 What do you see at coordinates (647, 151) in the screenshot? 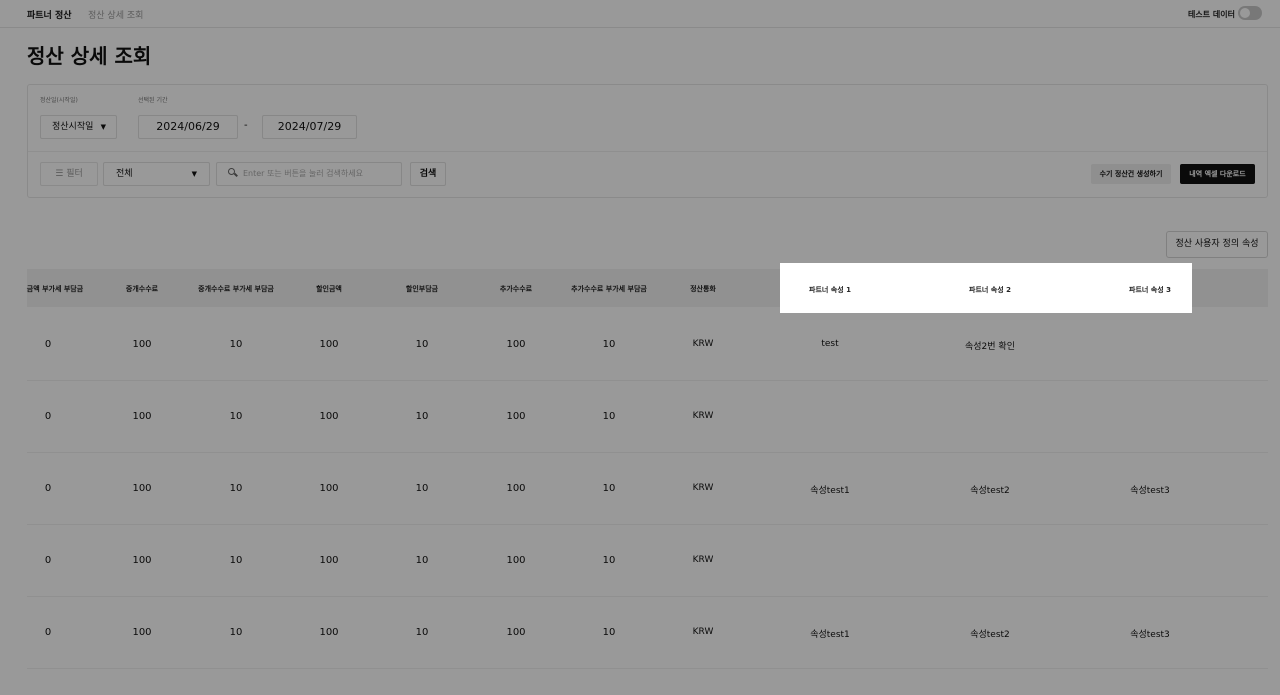
I see `card-divider` at bounding box center [647, 151].